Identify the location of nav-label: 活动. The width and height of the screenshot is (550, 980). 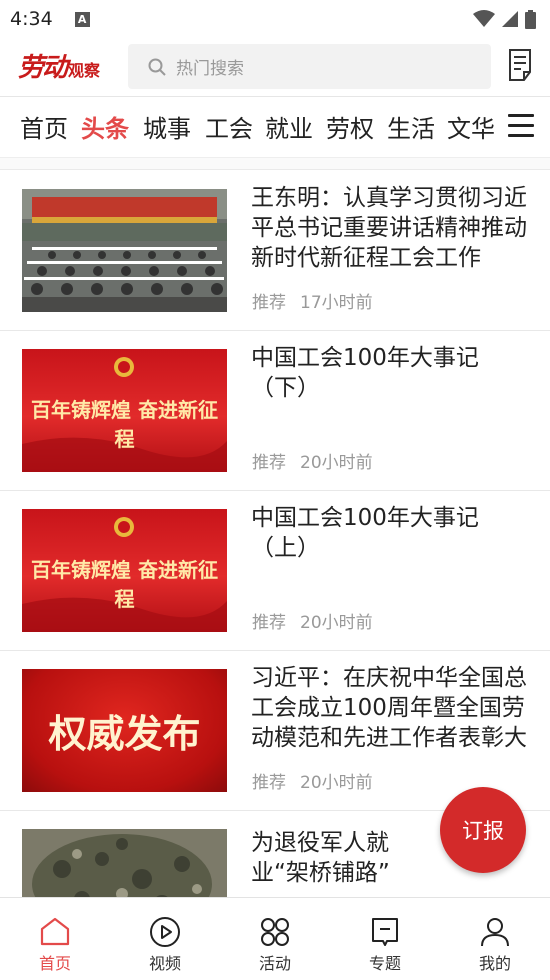
(274, 963).